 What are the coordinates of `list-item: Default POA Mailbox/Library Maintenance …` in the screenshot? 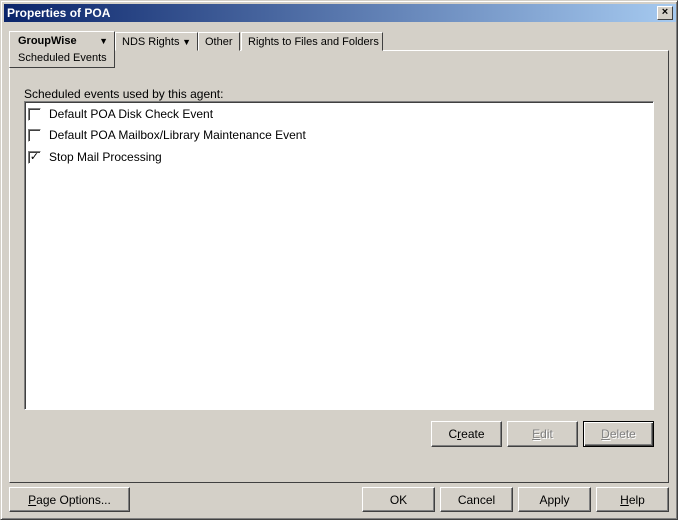 It's located at (167, 135).